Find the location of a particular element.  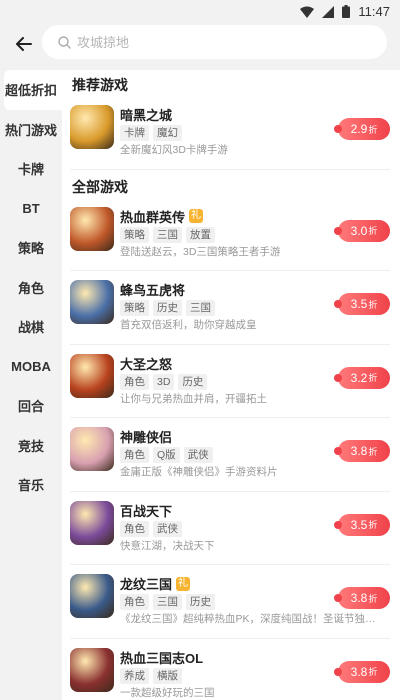

sidebar-item-2: 卡牌 is located at coordinates (31, 169).